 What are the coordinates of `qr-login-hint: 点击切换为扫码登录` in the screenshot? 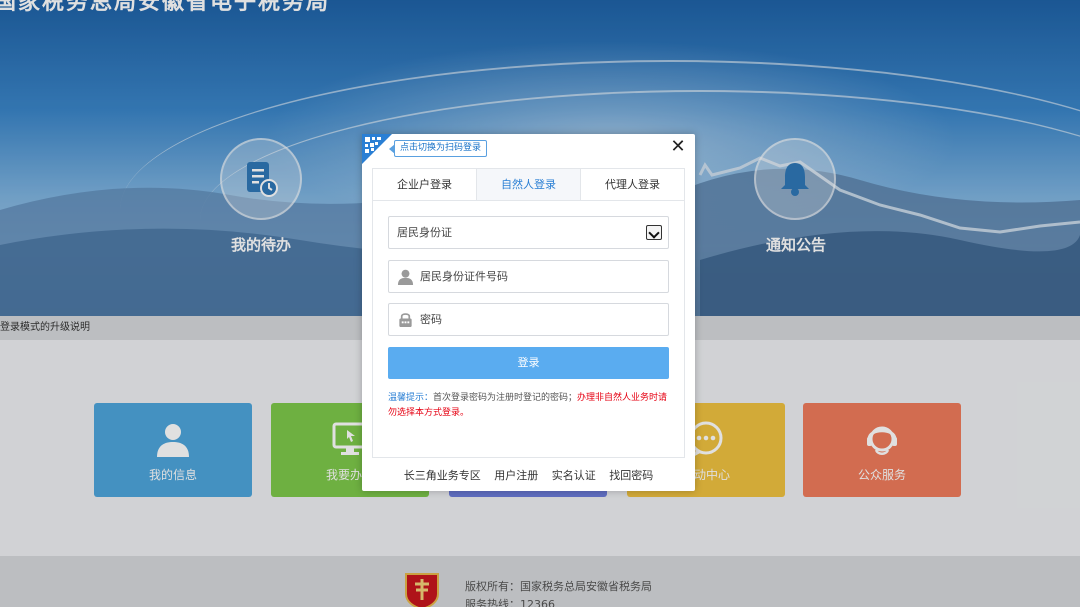 It's located at (438, 148).